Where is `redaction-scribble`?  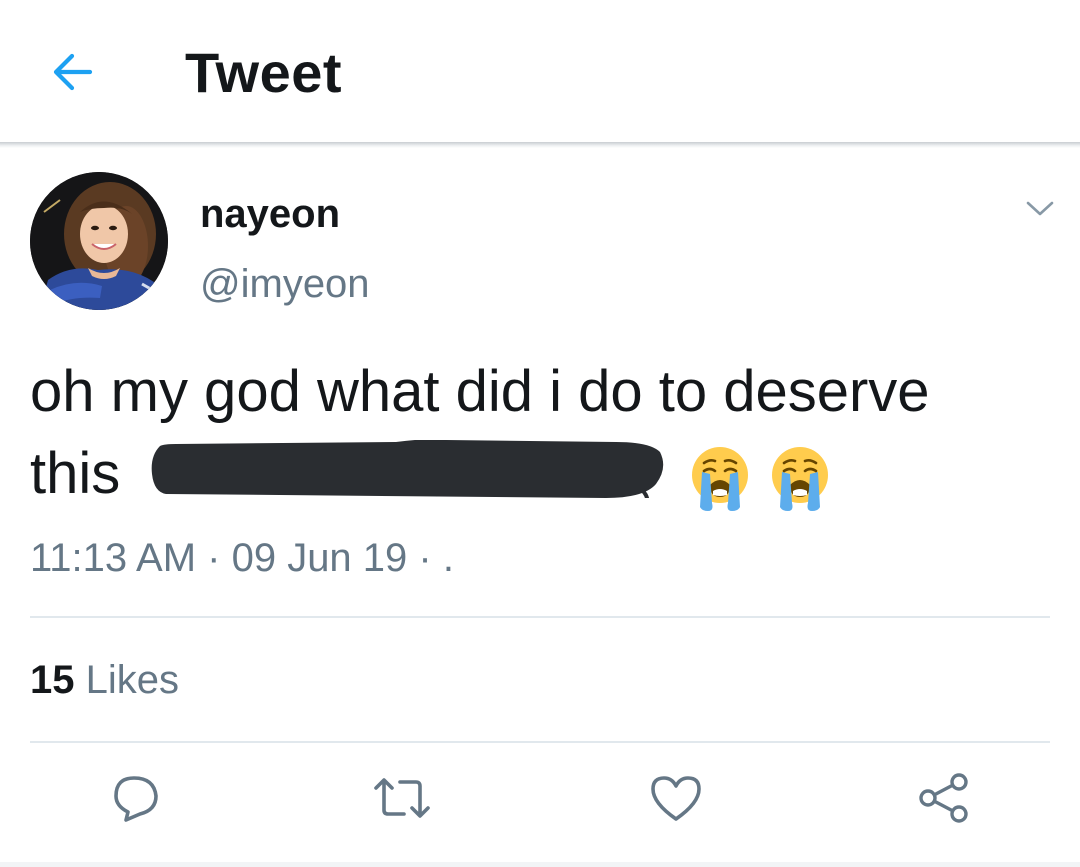
redaction-scribble is located at coordinates (407, 473).